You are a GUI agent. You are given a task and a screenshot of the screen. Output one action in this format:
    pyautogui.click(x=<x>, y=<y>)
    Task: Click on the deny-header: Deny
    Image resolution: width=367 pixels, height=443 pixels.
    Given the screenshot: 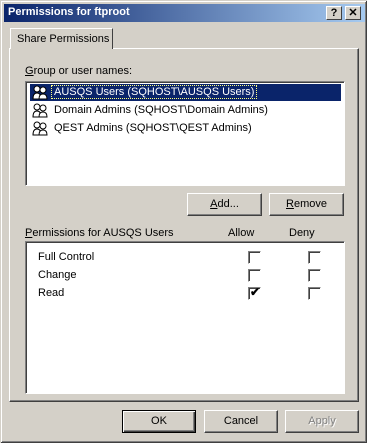 What is the action you would take?
    pyautogui.click(x=302, y=233)
    